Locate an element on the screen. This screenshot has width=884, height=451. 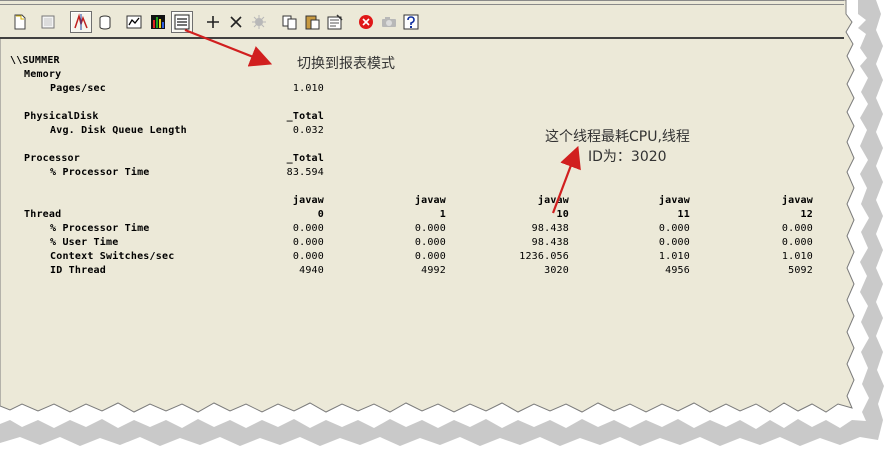
disk-counter: Avg. Disk Queue Length is located at coordinates (118, 130).